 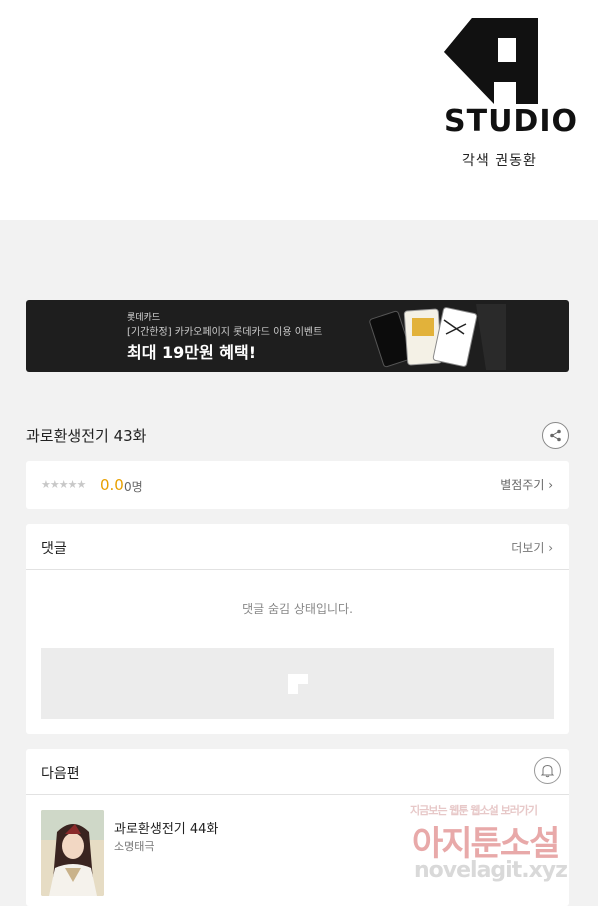 What do you see at coordinates (225, 332) in the screenshot?
I see `banner-subtitle: [기간한정] 카카오페이지 롯데카드 이용 이벤트` at bounding box center [225, 332].